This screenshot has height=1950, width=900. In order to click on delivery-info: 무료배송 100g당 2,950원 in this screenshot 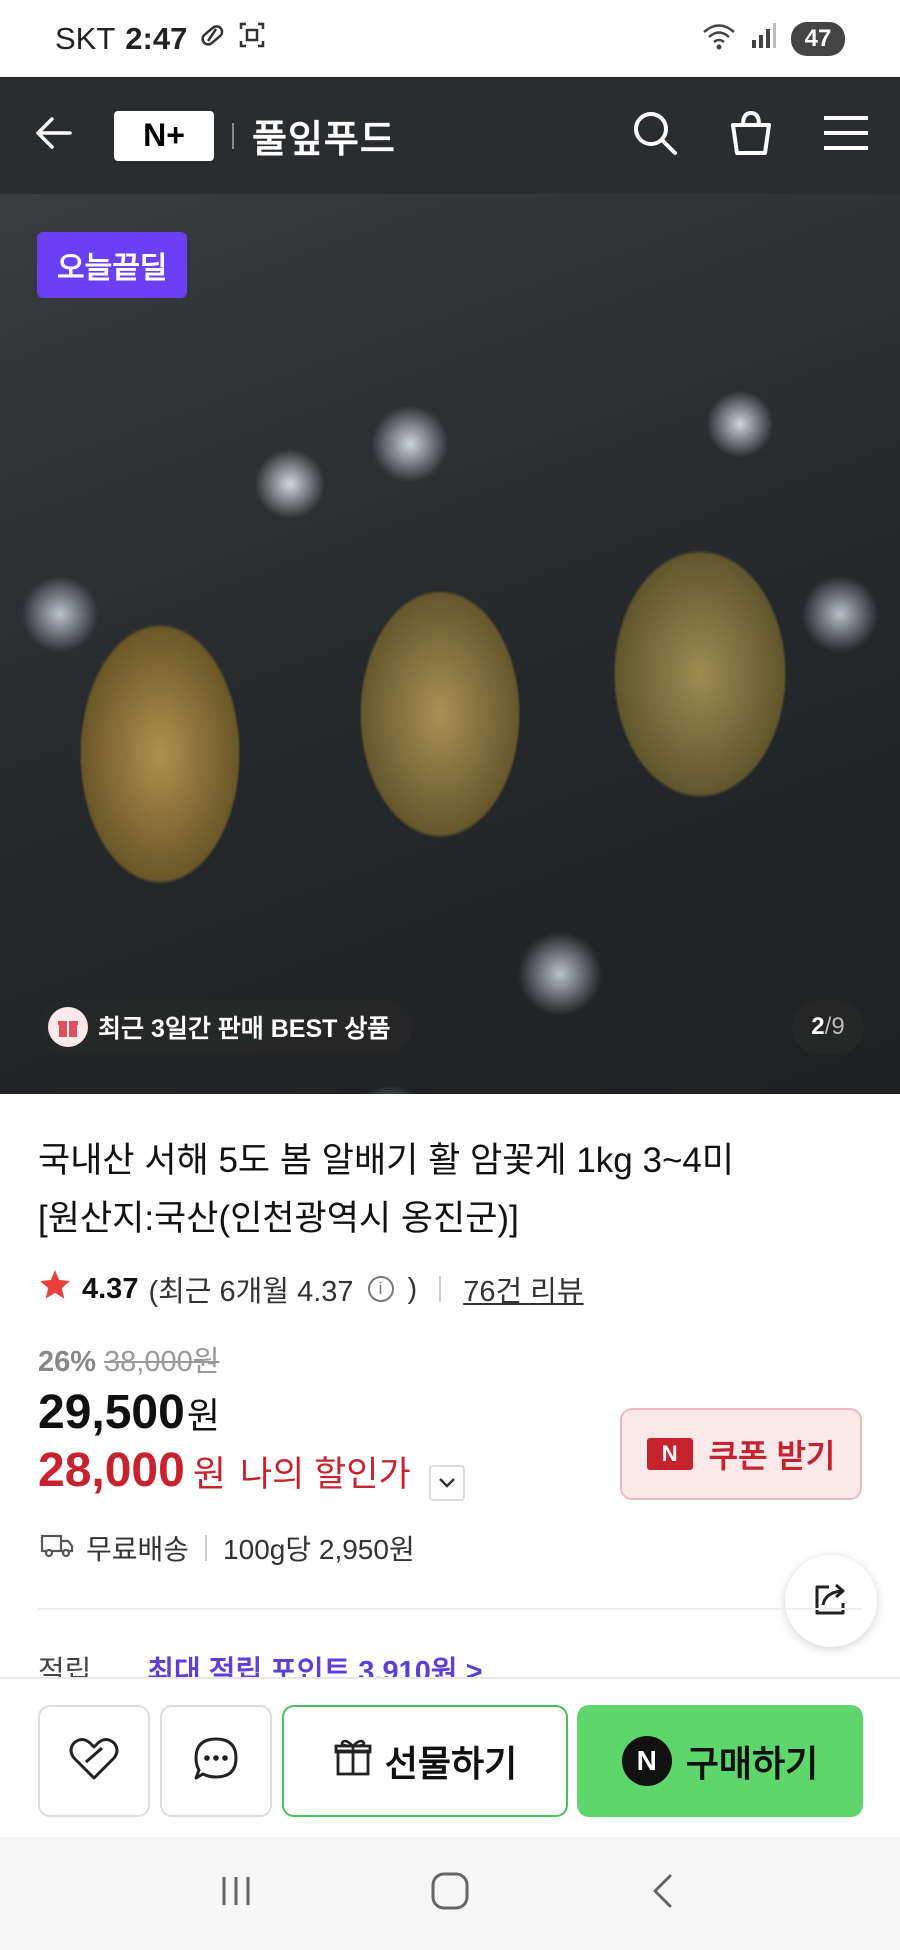, I will do `click(227, 1548)`.